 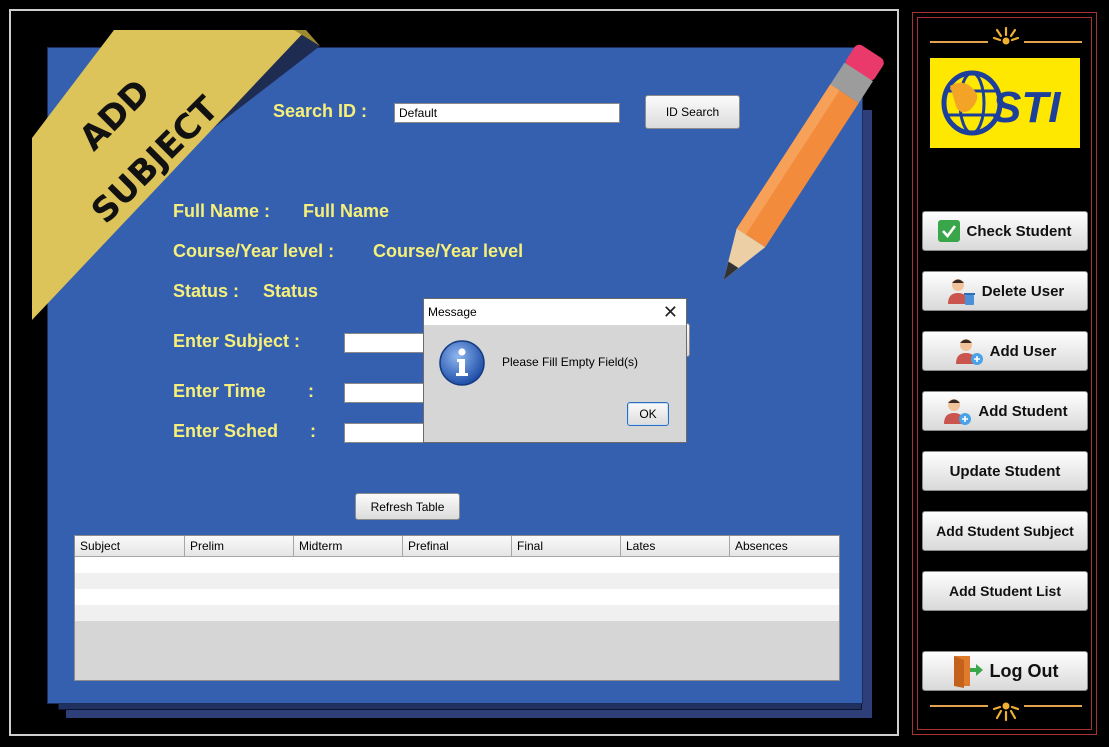 I want to click on close-icon: ✕, so click(x=670, y=312).